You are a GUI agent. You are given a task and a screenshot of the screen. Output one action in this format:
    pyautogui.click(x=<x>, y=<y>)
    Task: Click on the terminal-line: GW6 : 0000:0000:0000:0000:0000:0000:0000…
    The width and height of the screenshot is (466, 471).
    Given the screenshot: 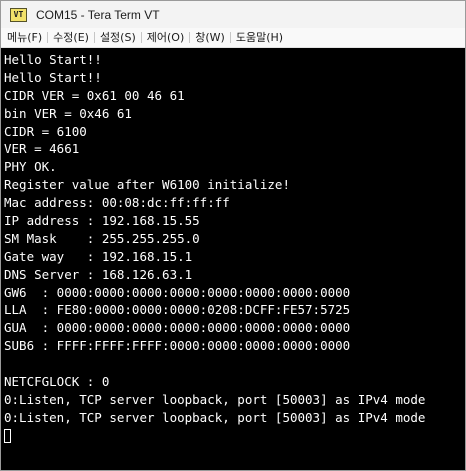 What is the action you would take?
    pyautogui.click(x=177, y=292)
    